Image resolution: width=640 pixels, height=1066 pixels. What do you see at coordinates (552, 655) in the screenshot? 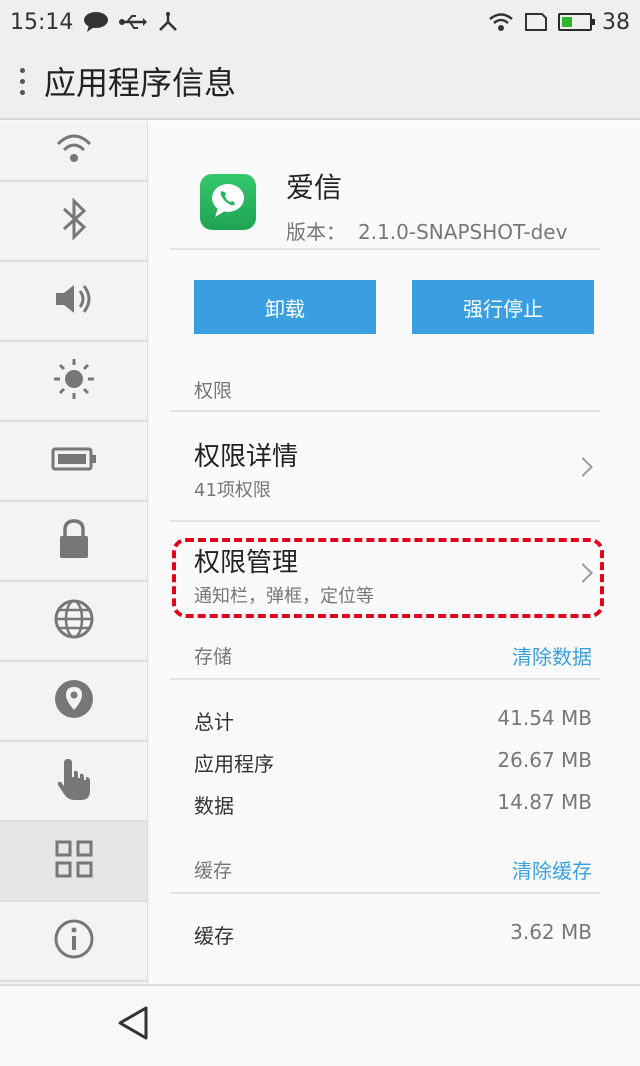
I see `clear-data-button: 清除数据` at bounding box center [552, 655].